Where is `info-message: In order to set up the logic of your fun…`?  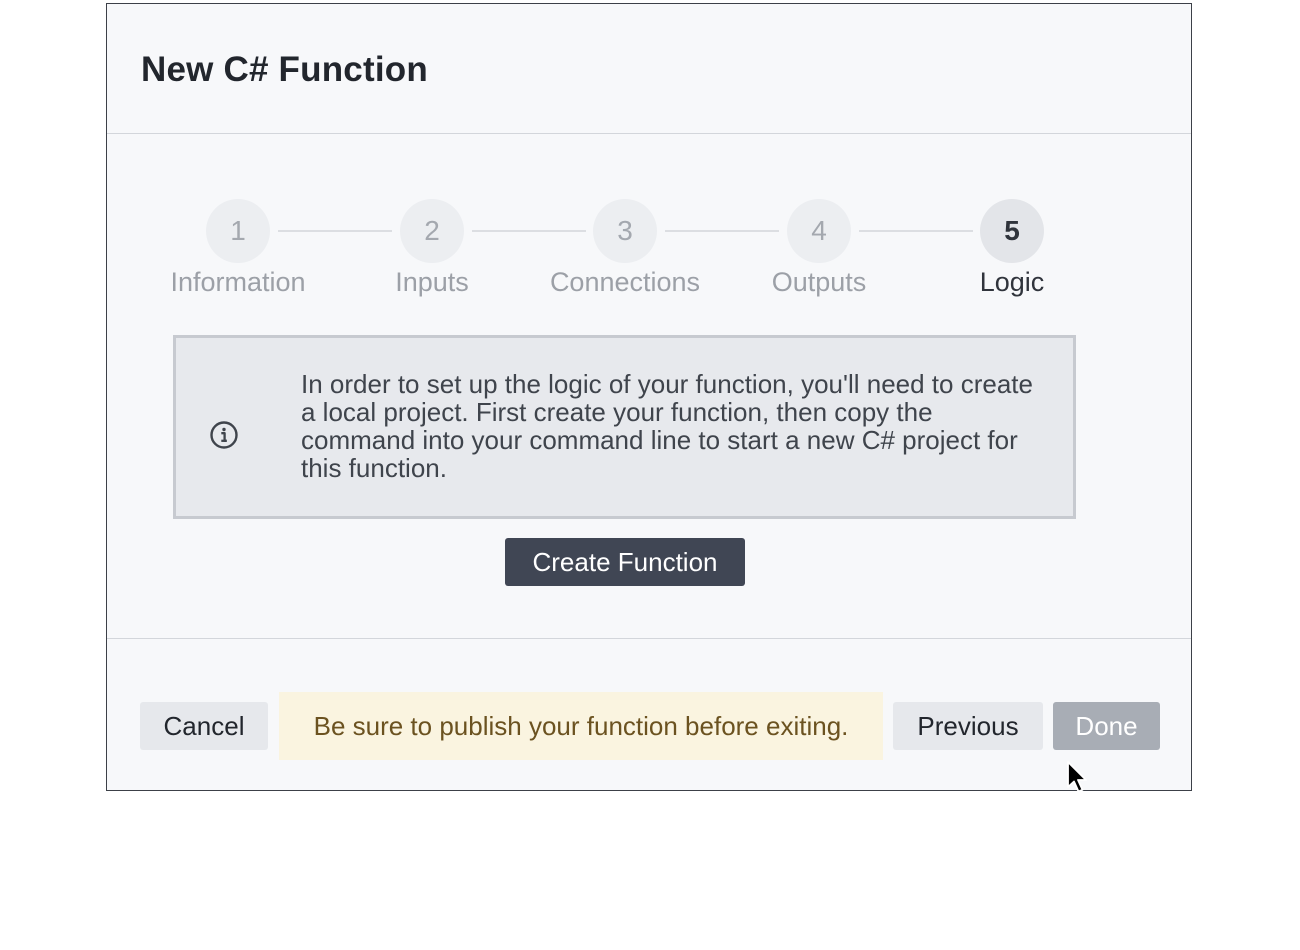
info-message: In order to set up the logic of your fun… is located at coordinates (667, 426).